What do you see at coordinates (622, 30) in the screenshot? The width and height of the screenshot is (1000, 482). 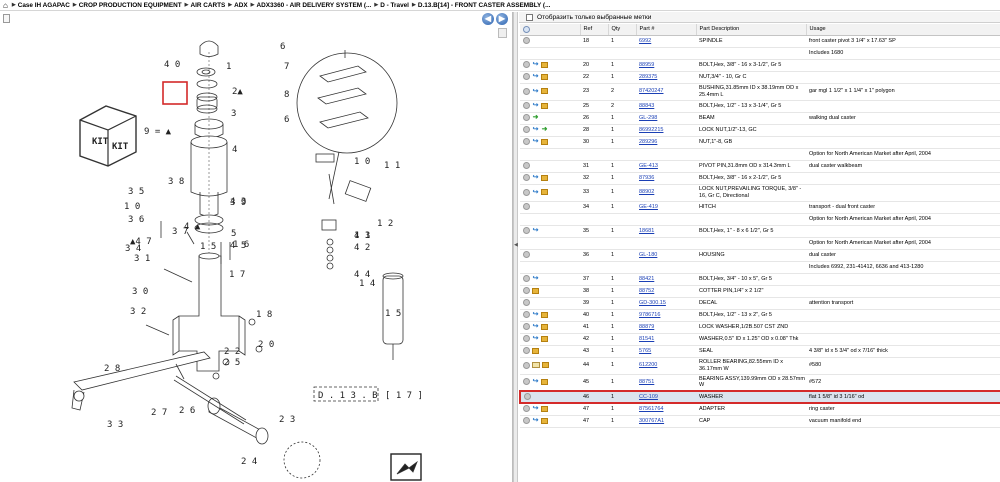 I see `column-header-qty: Qty` at bounding box center [622, 30].